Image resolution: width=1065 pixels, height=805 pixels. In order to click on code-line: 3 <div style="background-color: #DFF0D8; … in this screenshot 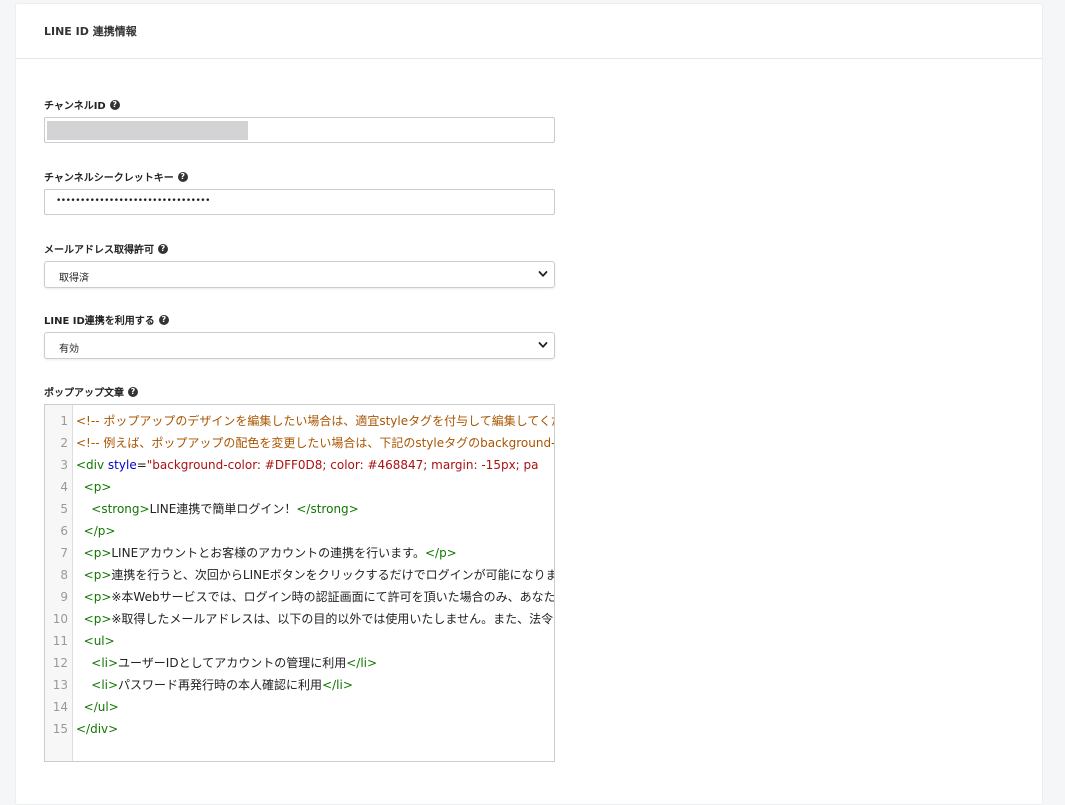, I will do `click(299, 465)`.